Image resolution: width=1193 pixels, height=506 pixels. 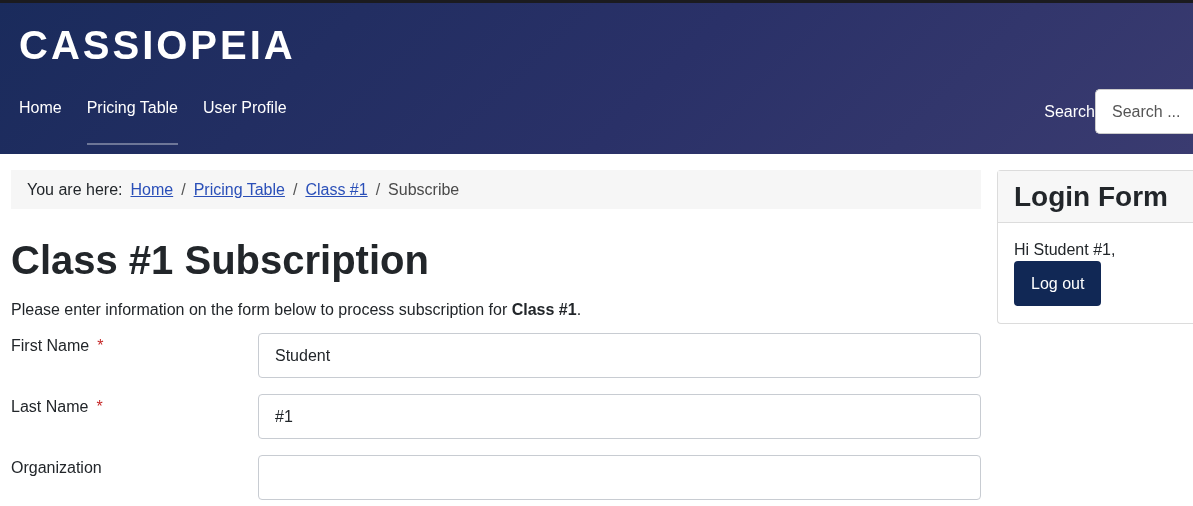 What do you see at coordinates (58, 346) in the screenshot?
I see `field-label: First Name *` at bounding box center [58, 346].